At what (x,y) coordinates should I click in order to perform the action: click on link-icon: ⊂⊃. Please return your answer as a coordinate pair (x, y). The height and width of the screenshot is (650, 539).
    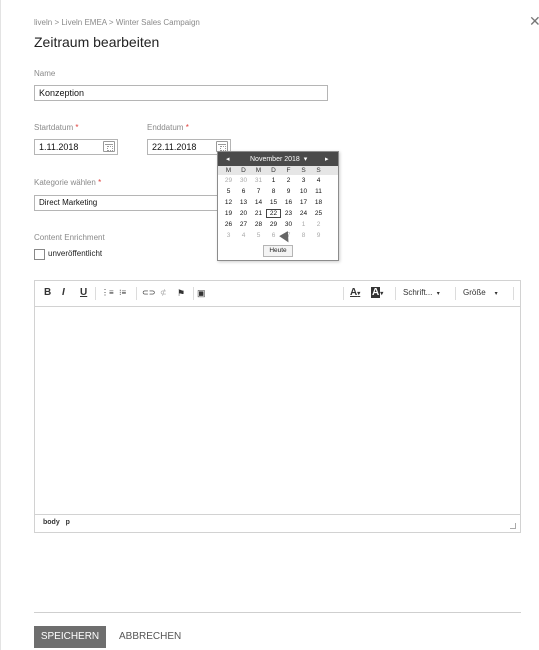
    Looking at the image, I should click on (148, 293).